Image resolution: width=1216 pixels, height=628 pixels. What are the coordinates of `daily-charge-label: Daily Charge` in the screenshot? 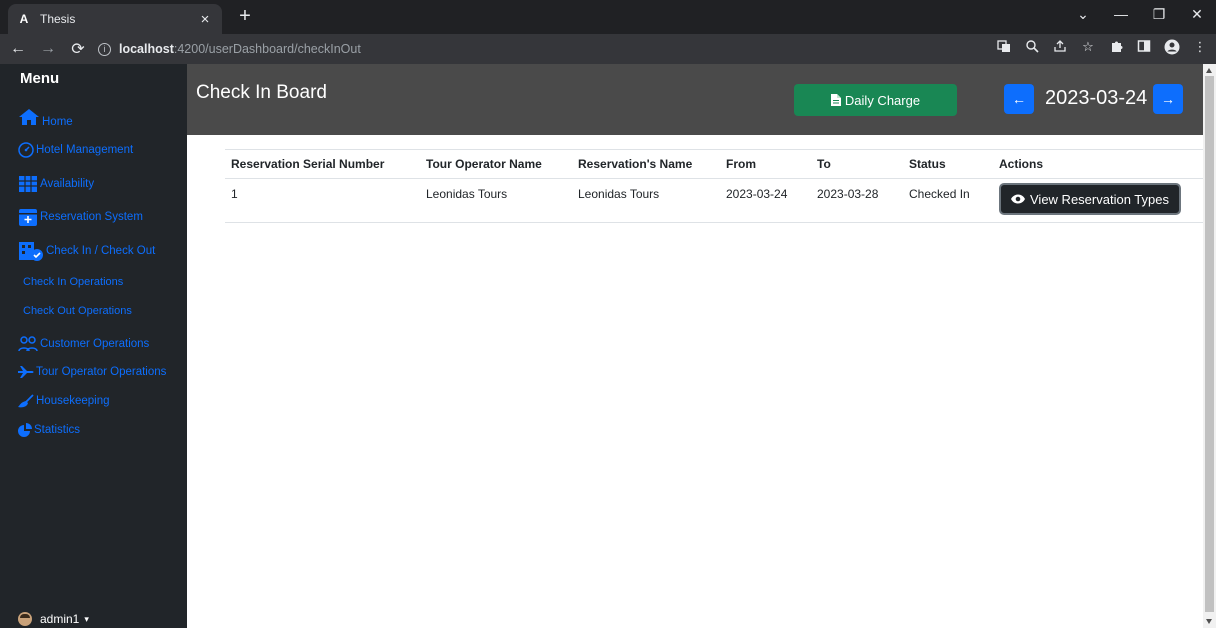 It's located at (882, 100).